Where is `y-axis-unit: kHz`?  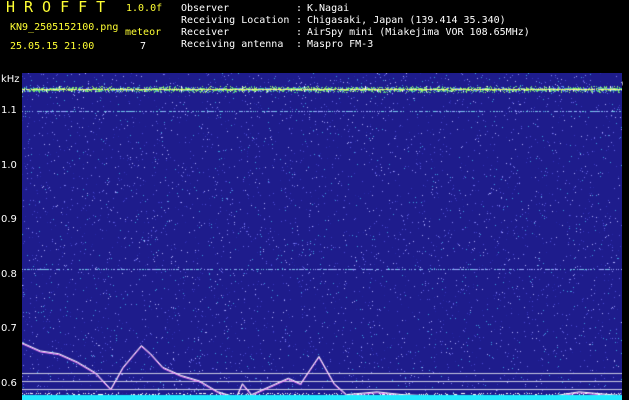 y-axis-unit: kHz is located at coordinates (10, 79).